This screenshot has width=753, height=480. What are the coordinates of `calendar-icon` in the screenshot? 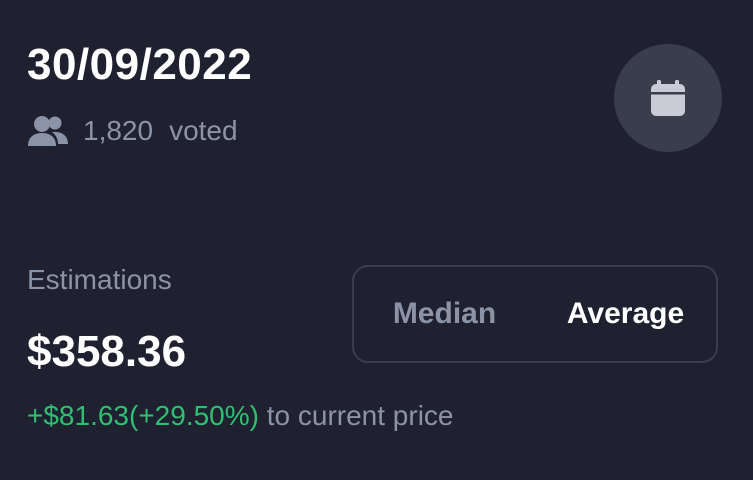 It's located at (668, 98).